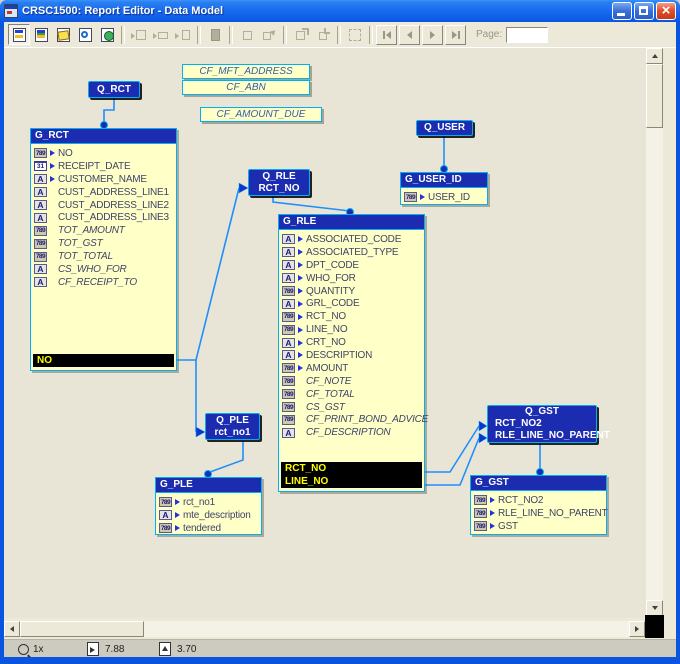 The height and width of the screenshot is (664, 680). What do you see at coordinates (654, 96) in the screenshot?
I see `vertical-scroll-thumb` at bounding box center [654, 96].